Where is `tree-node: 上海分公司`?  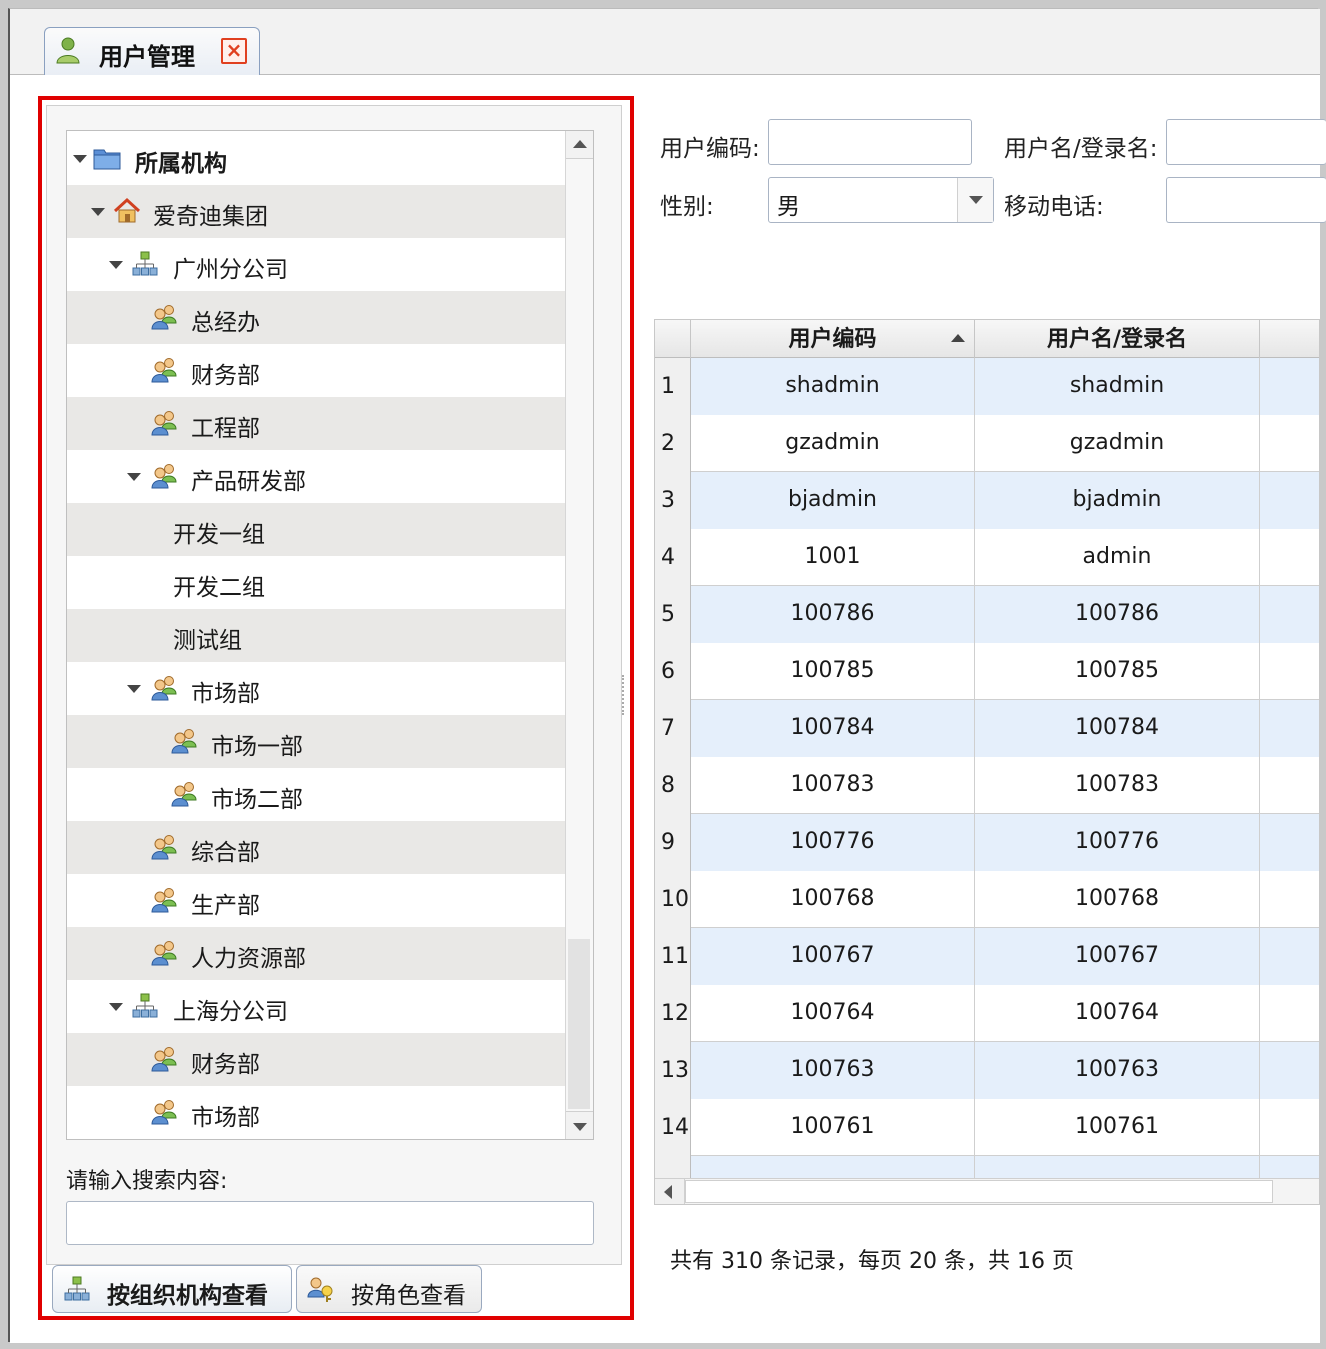 tree-node: 上海分公司 is located at coordinates (316, 1006).